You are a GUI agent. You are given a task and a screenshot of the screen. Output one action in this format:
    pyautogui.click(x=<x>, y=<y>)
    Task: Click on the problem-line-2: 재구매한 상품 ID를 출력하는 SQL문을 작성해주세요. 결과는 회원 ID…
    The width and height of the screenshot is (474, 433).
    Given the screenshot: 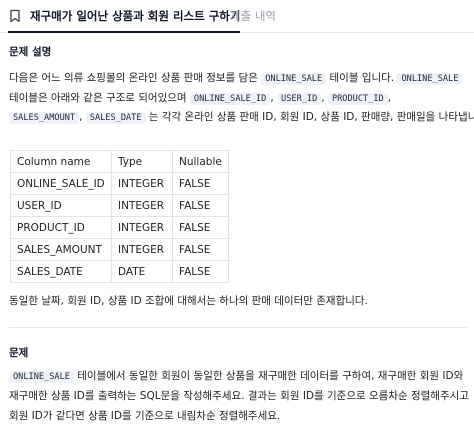 What is the action you would take?
    pyautogui.click(x=239, y=396)
    